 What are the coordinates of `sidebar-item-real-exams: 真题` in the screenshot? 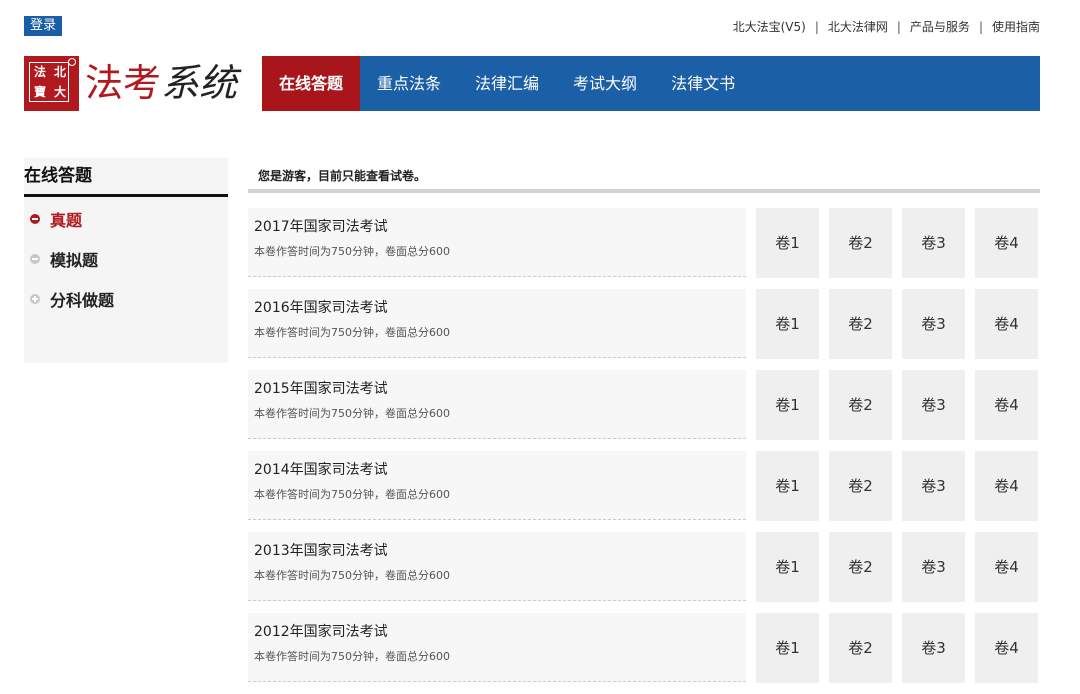 It's located at (126, 219).